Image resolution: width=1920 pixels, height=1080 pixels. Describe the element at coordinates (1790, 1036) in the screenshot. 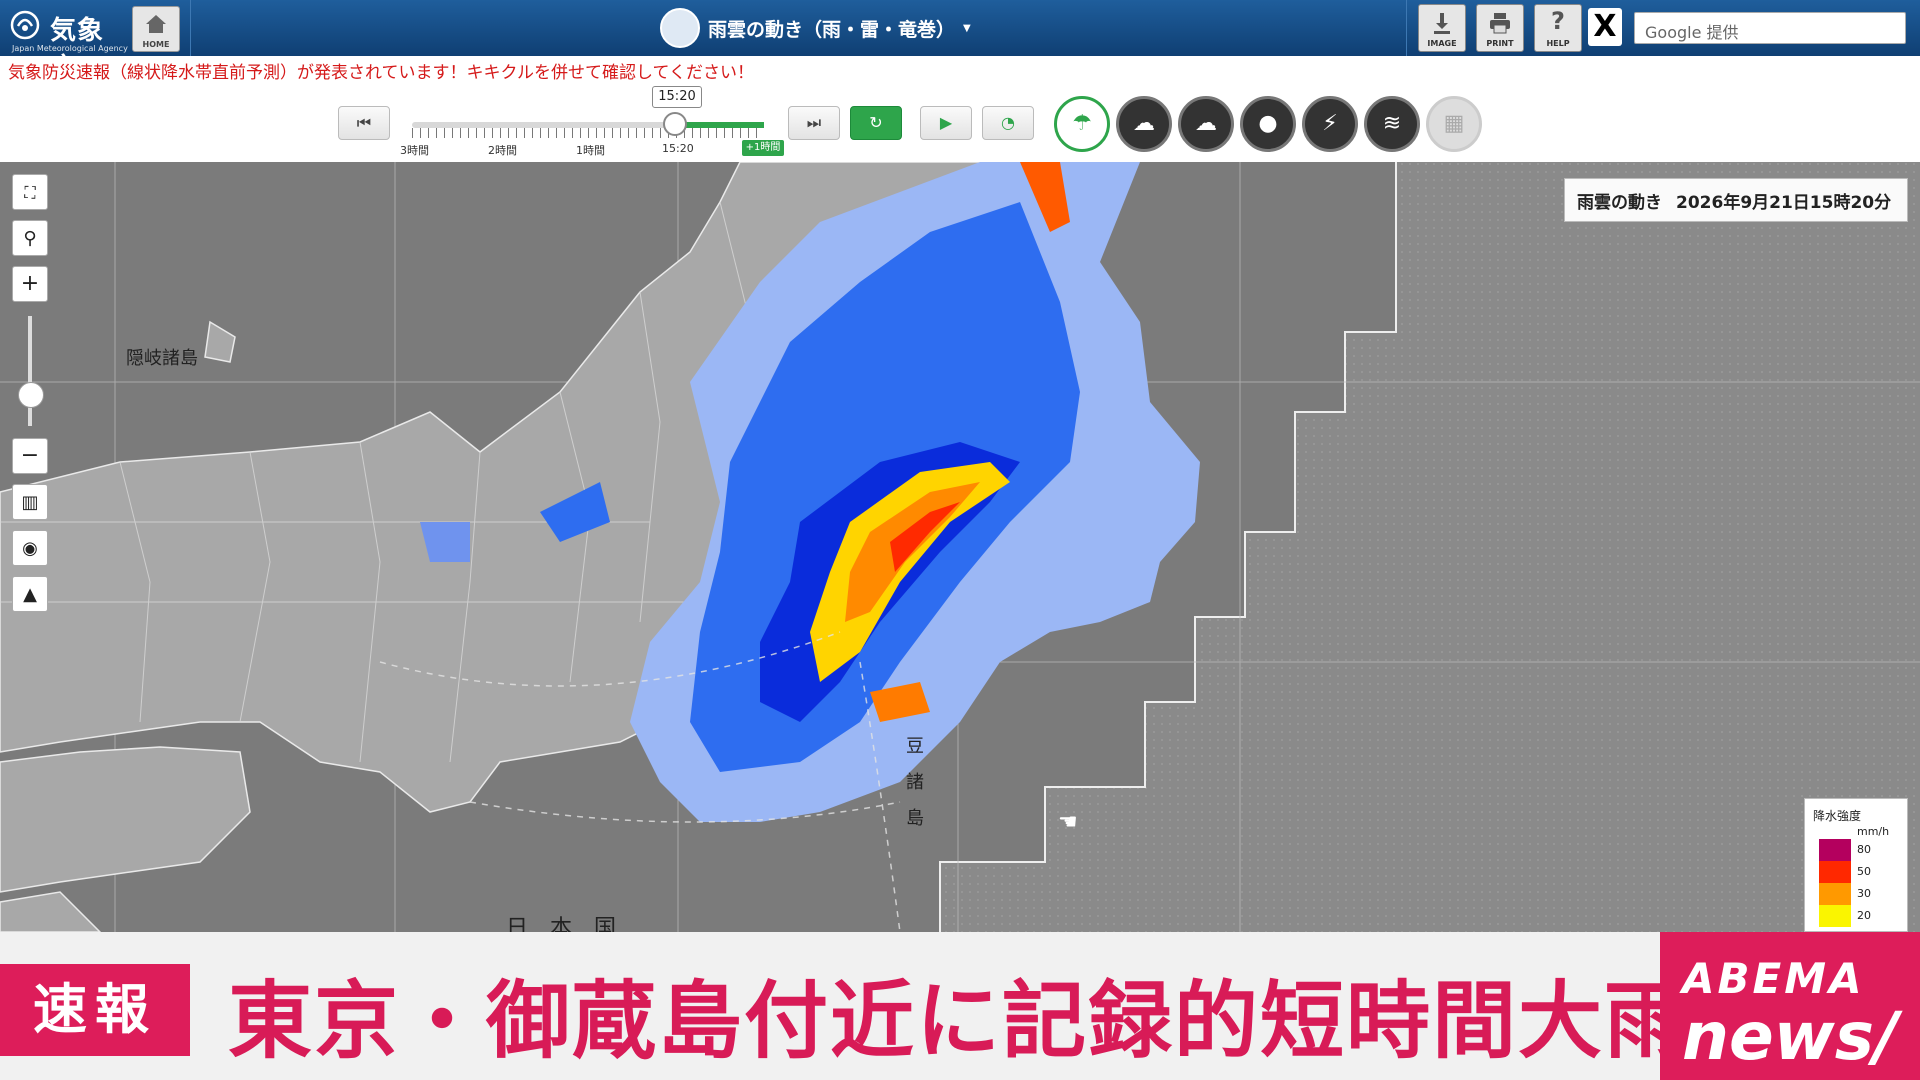

I see `news-wordmark: news/` at that location.